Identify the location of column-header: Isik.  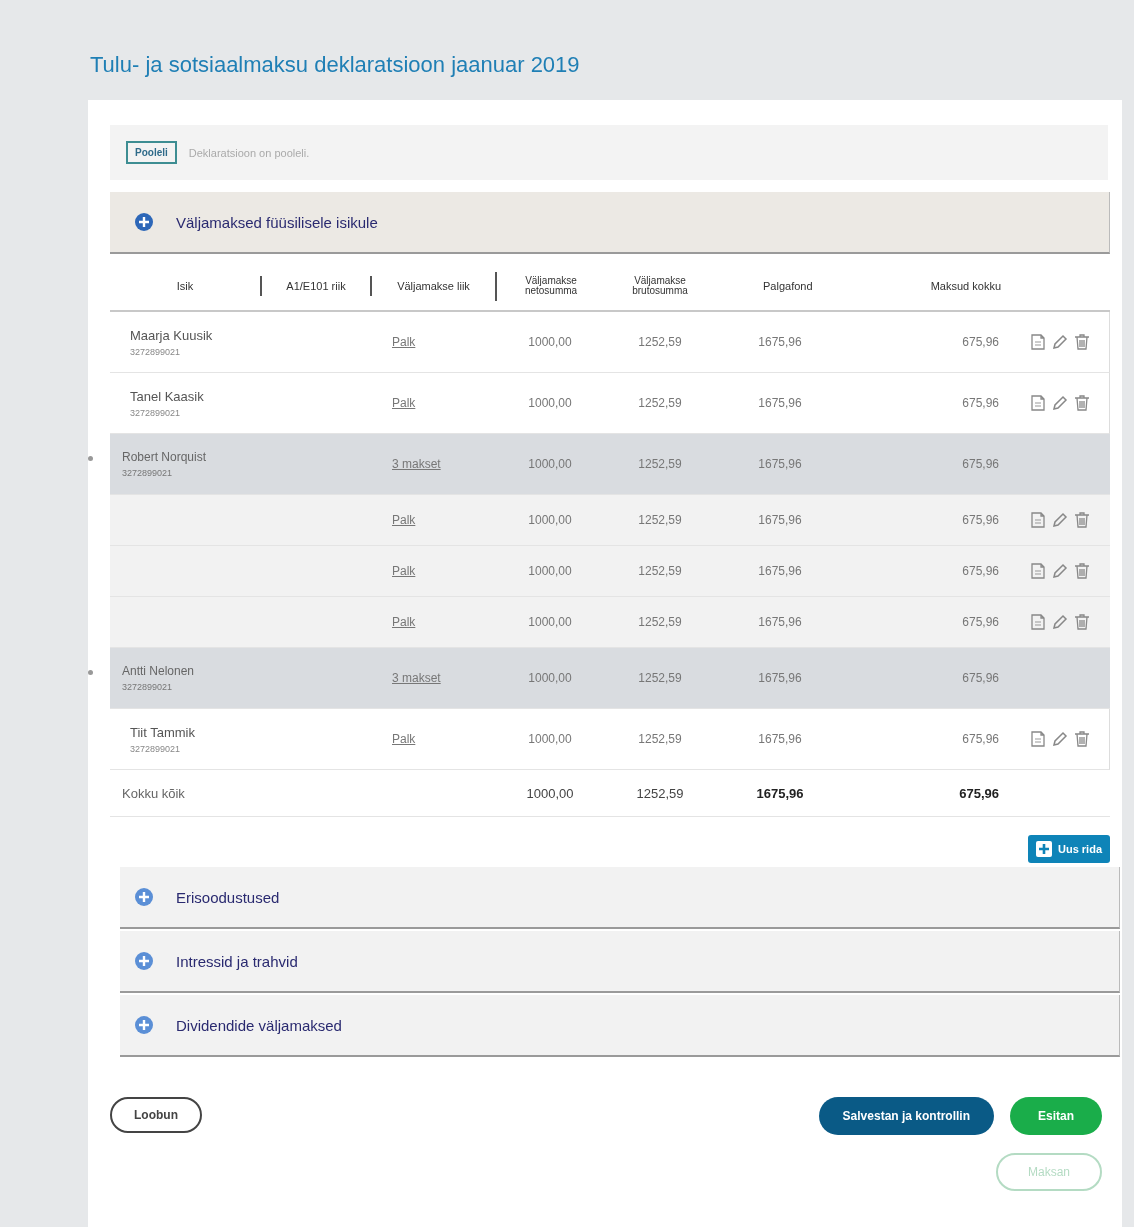
(185, 286).